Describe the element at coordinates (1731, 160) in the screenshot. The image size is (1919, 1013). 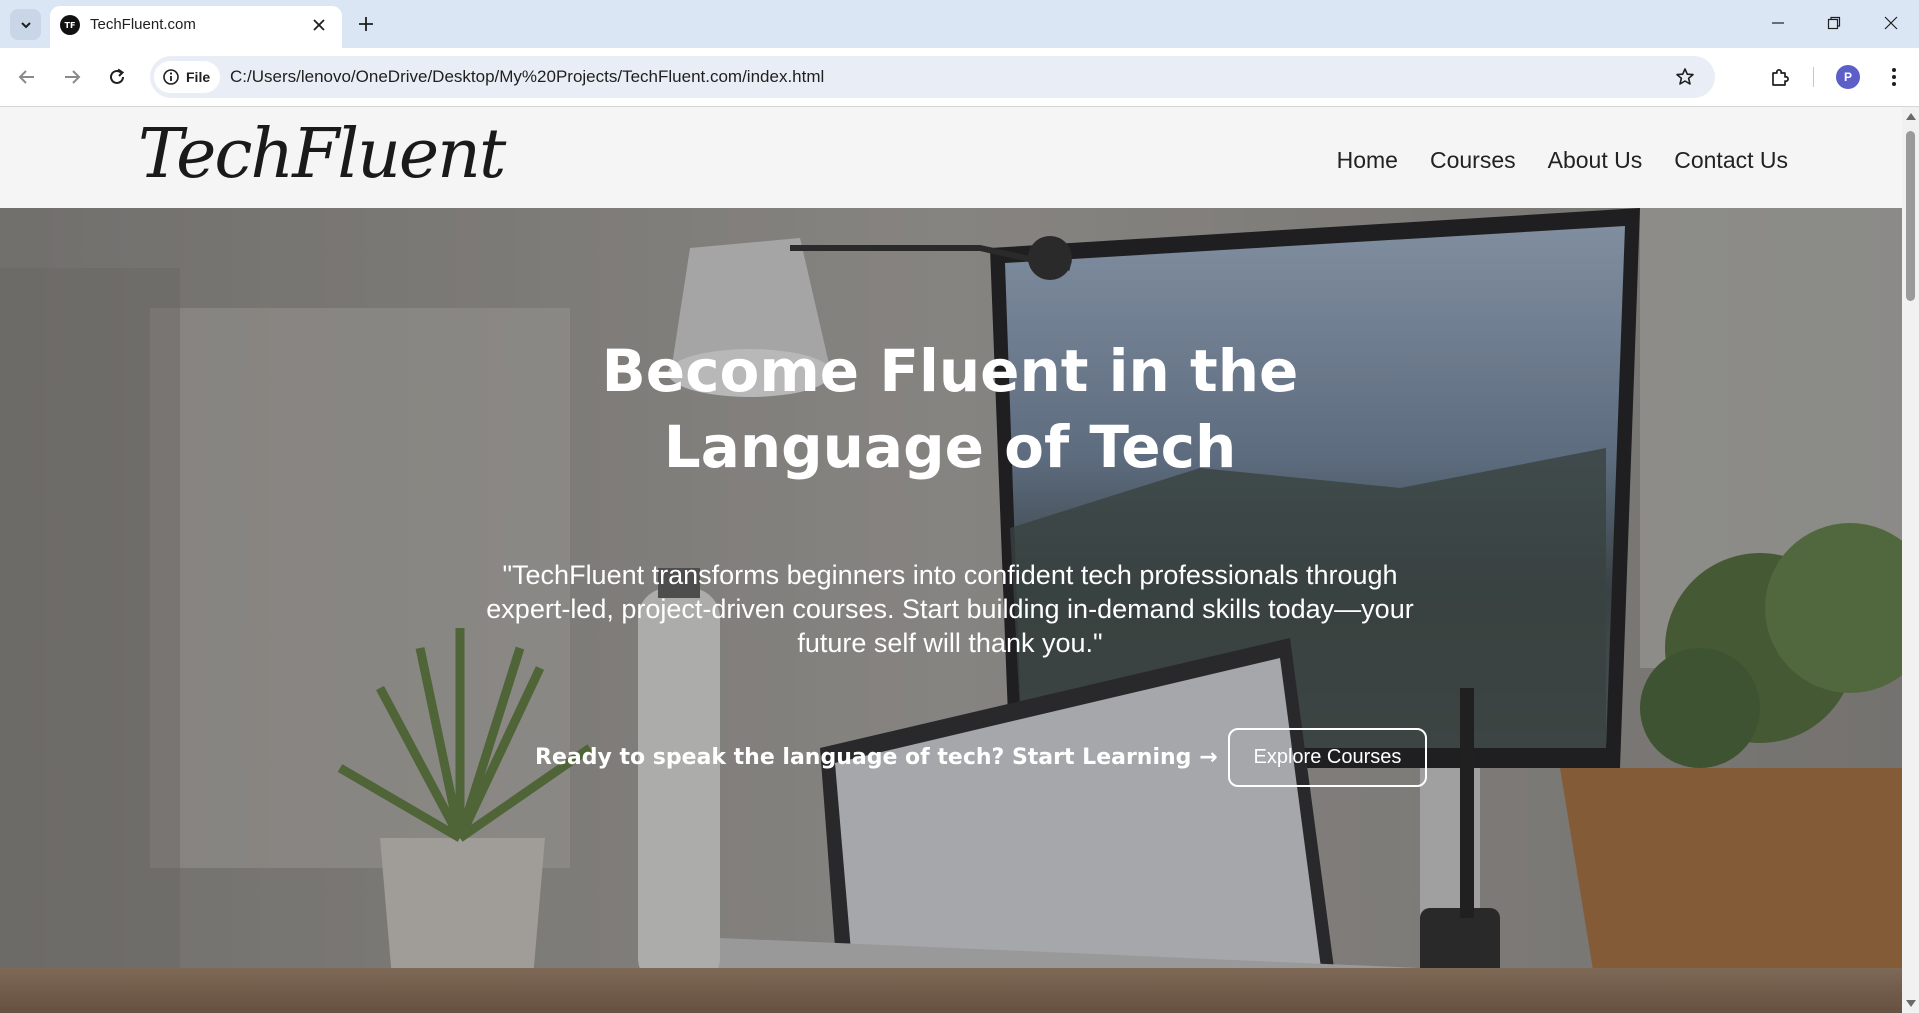
I see `nav-link-contact-us: Contact Us` at that location.